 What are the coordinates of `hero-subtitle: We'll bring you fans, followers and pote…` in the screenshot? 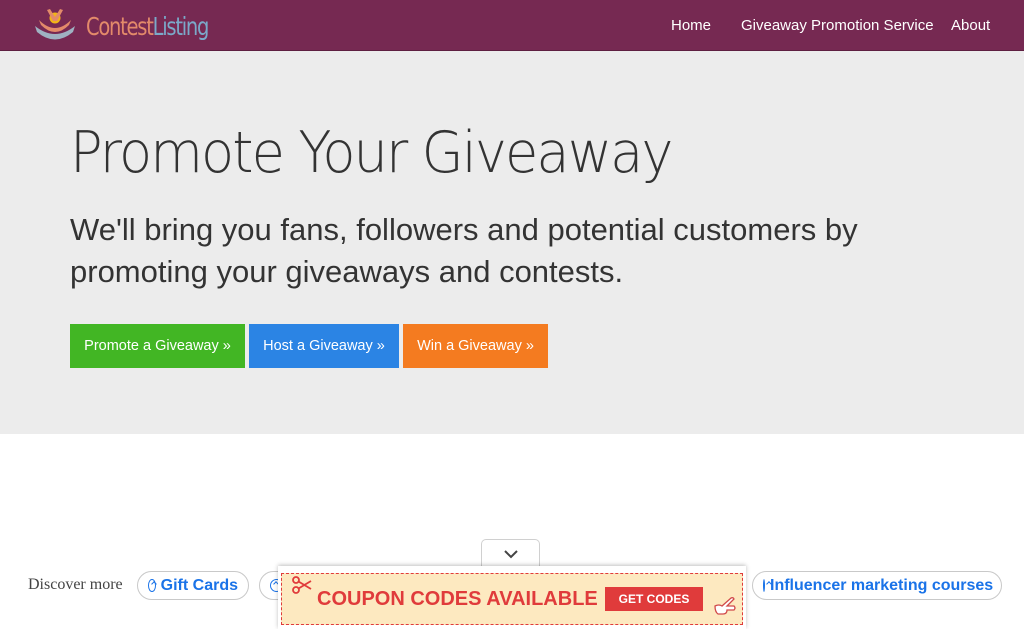 It's located at (464, 250).